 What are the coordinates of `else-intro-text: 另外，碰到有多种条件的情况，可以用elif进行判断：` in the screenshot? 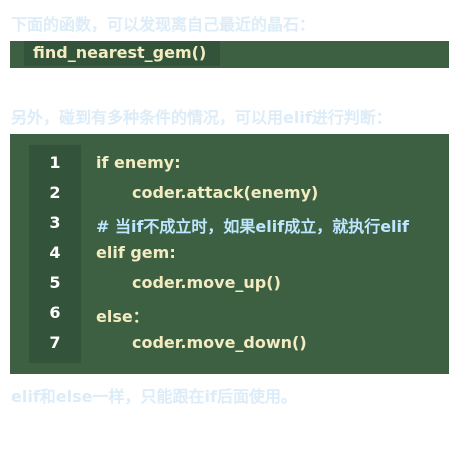 It's located at (201, 117).